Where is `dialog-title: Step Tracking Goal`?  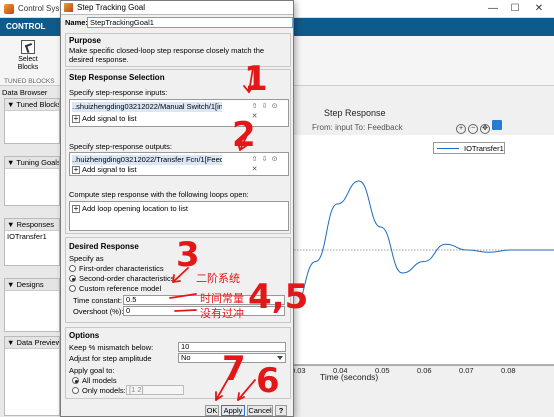 dialog-title: Step Tracking Goal is located at coordinates (111, 7).